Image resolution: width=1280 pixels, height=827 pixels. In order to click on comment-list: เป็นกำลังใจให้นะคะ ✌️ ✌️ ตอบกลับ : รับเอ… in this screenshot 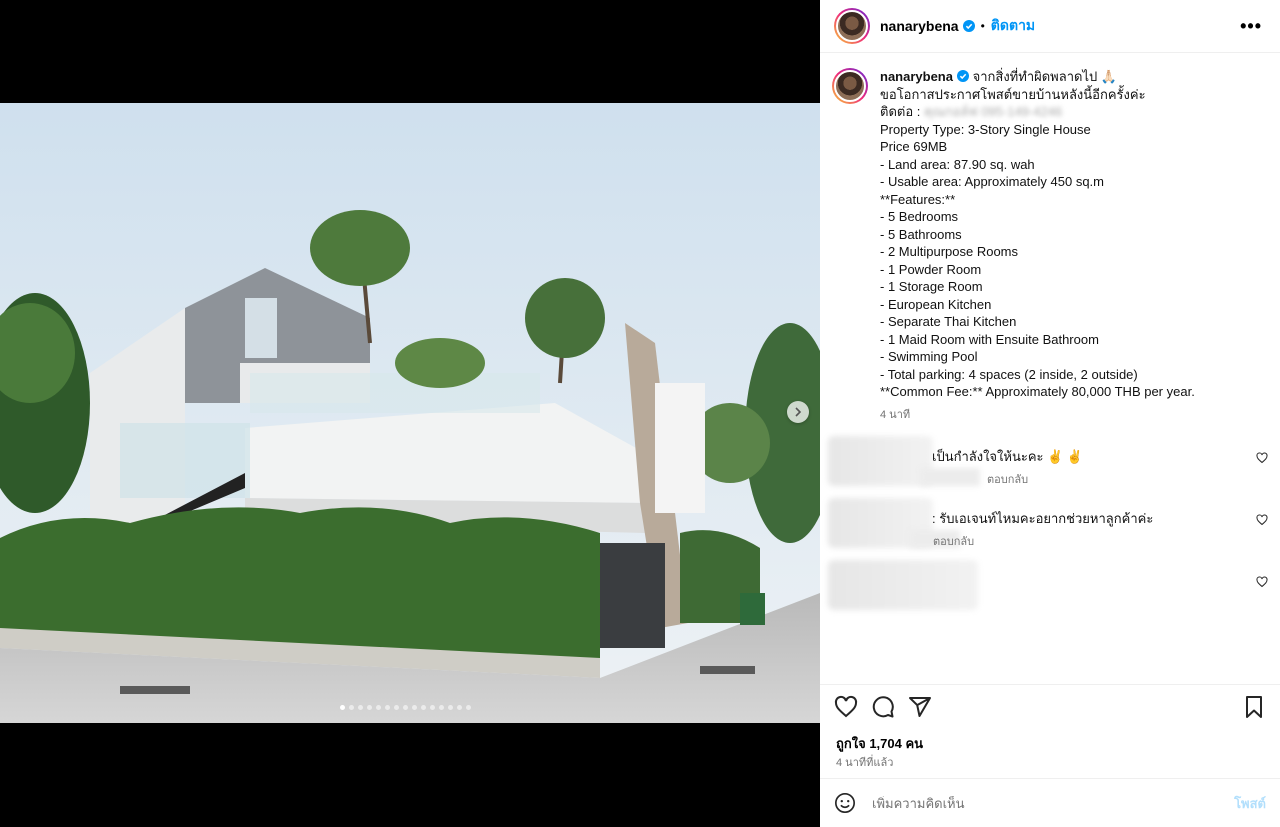, I will do `click(1050, 529)`.